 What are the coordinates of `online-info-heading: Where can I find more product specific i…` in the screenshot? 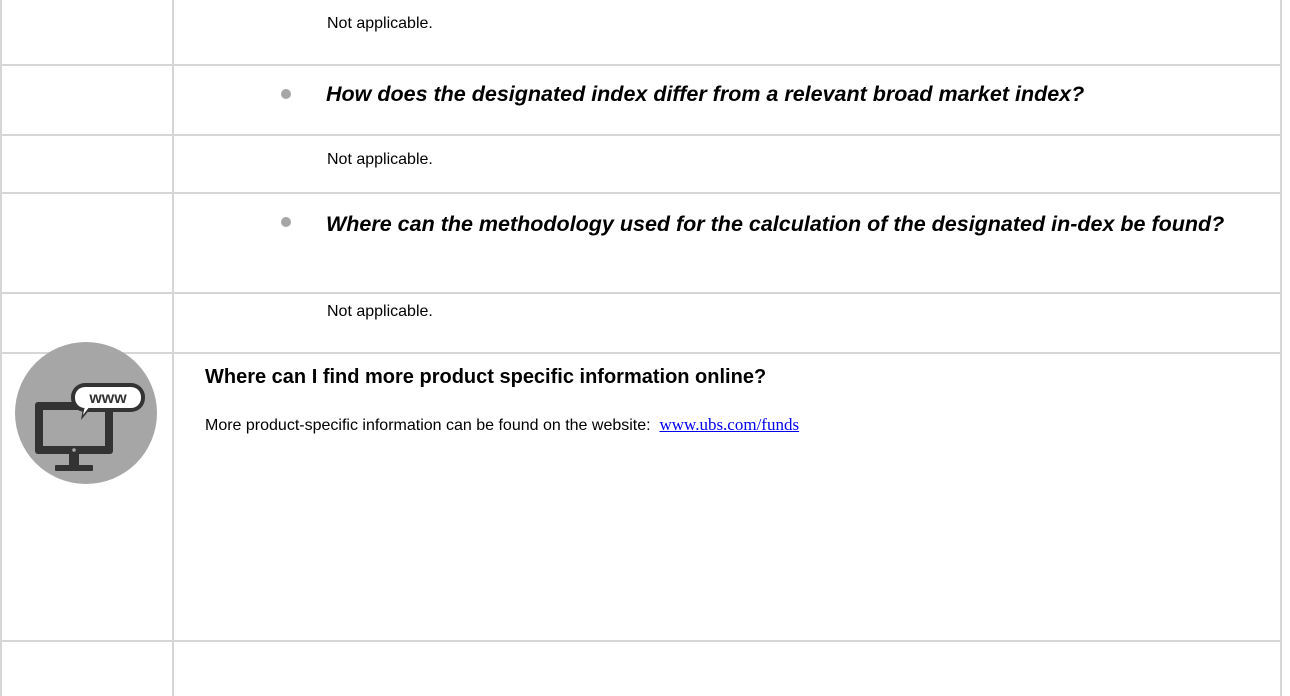 It's located at (486, 377).